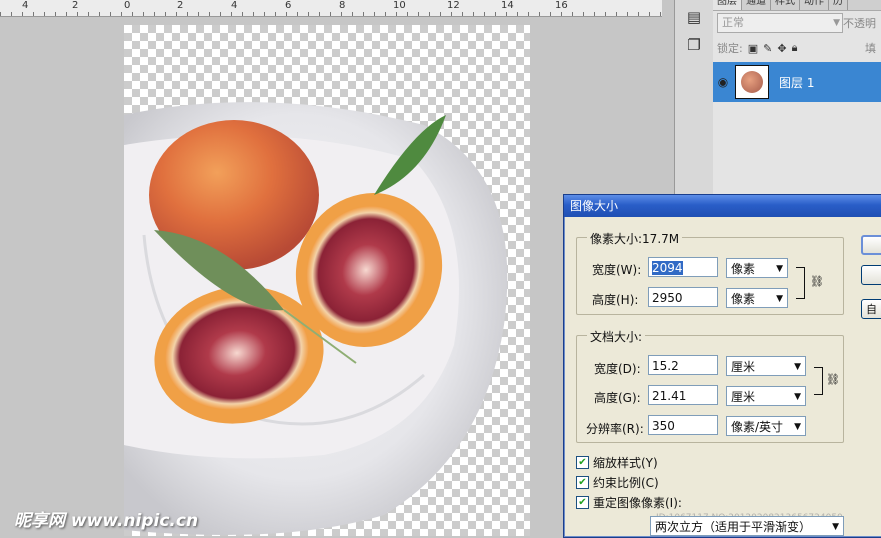 The height and width of the screenshot is (538, 881). Describe the element at coordinates (635, 238) in the screenshot. I see `pixel-dimensions-title: 像素大小:17.7M` at that location.